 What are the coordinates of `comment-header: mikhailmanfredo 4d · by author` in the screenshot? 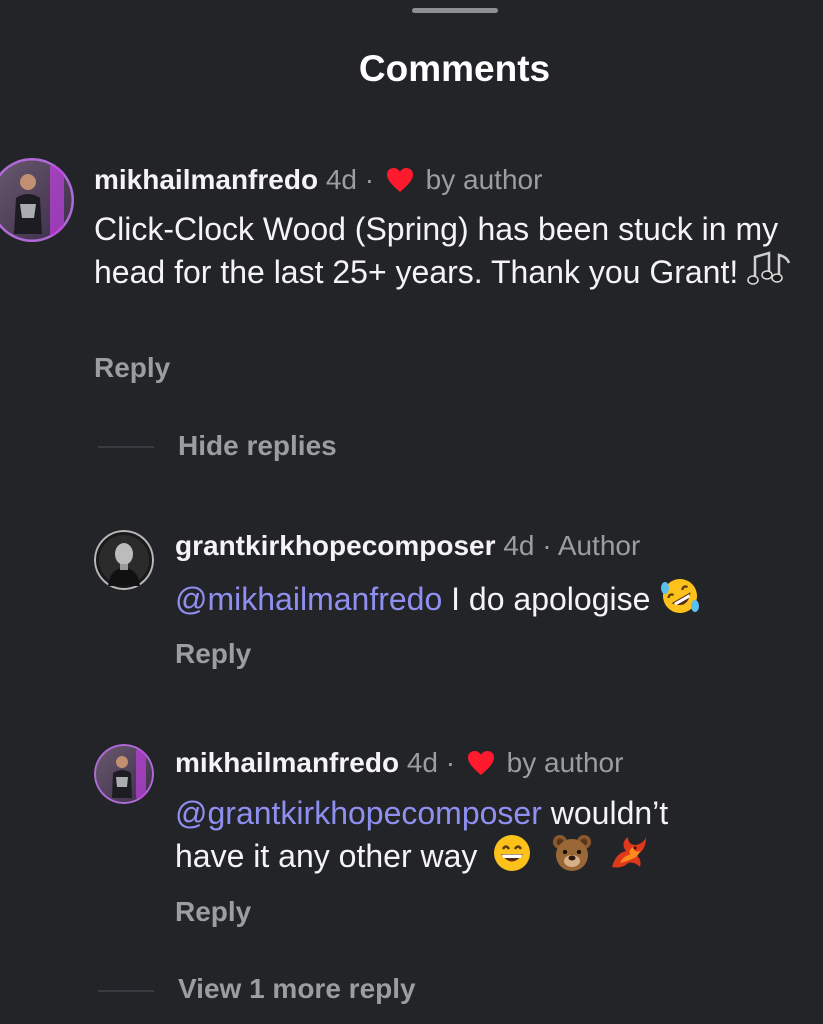 It's located at (318, 182).